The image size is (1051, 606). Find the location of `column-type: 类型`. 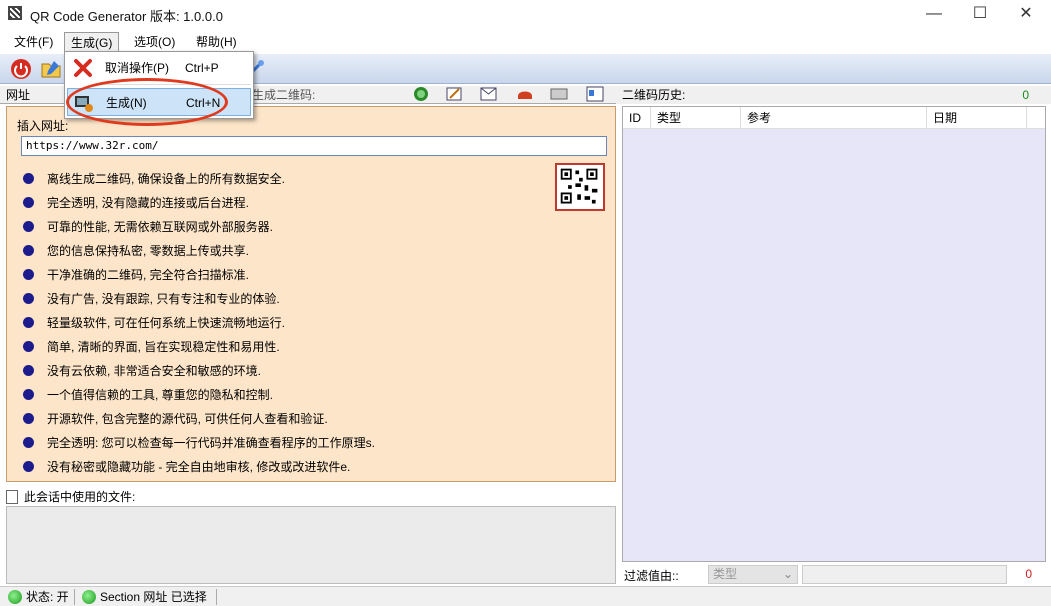

column-type: 类型 is located at coordinates (696, 118).